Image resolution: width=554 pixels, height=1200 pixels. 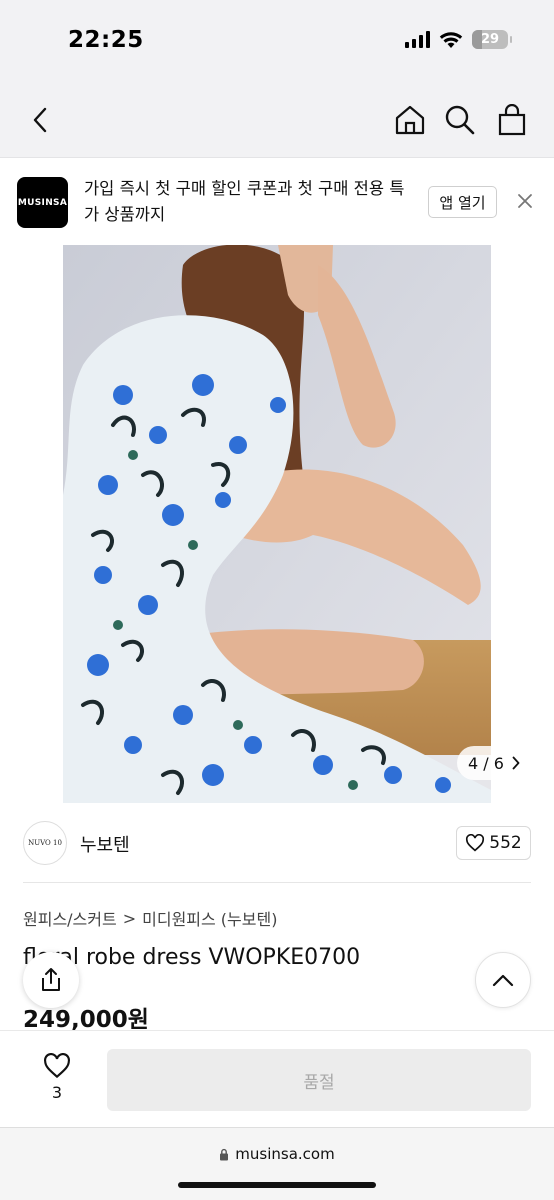 What do you see at coordinates (244, 201) in the screenshot?
I see `banner-message: 가입 즉시 첫 구매 할인 쿠폰과 첫 구매 전용 특가 상품까지` at bounding box center [244, 201].